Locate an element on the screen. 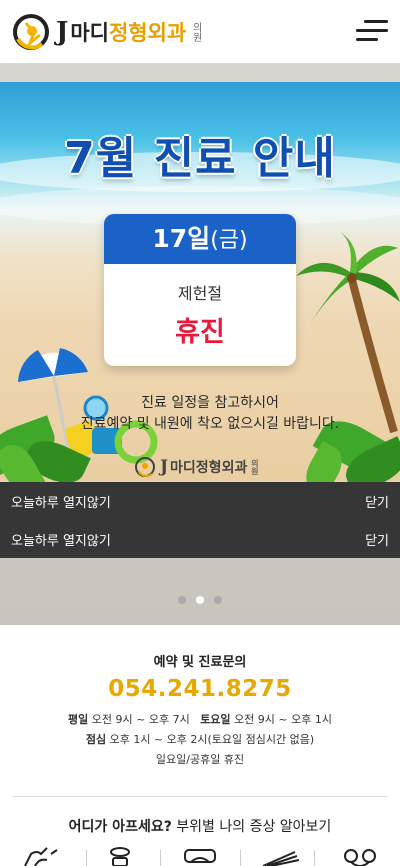  popup-logo-suffix: 의원 is located at coordinates (255, 467).